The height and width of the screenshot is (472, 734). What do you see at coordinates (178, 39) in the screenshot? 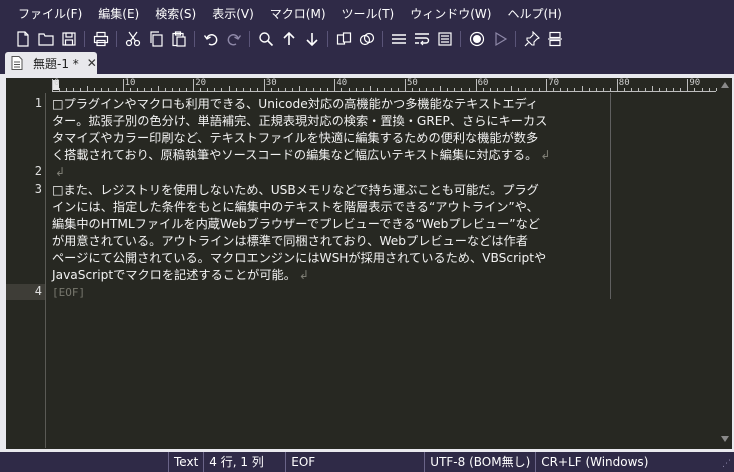
I see `paste-icon` at bounding box center [178, 39].